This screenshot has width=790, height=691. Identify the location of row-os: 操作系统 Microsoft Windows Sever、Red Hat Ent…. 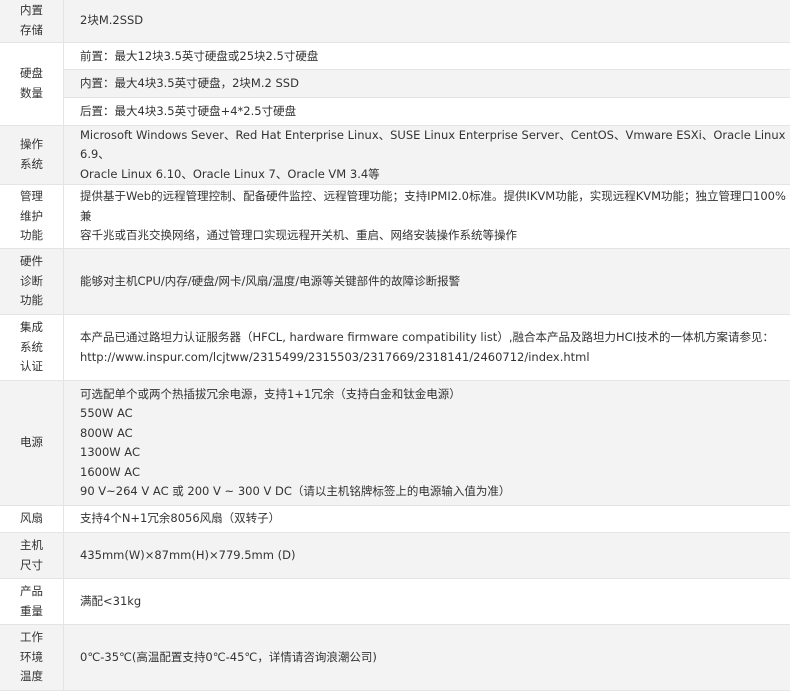
(395, 155).